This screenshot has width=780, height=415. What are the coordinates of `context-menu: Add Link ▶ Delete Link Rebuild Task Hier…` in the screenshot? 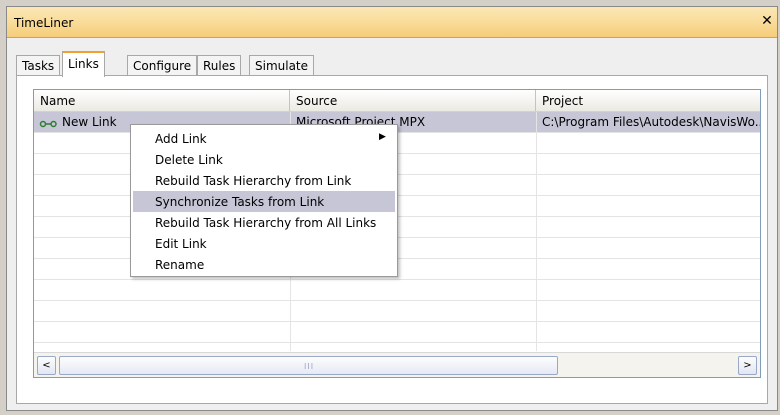 It's located at (264, 200).